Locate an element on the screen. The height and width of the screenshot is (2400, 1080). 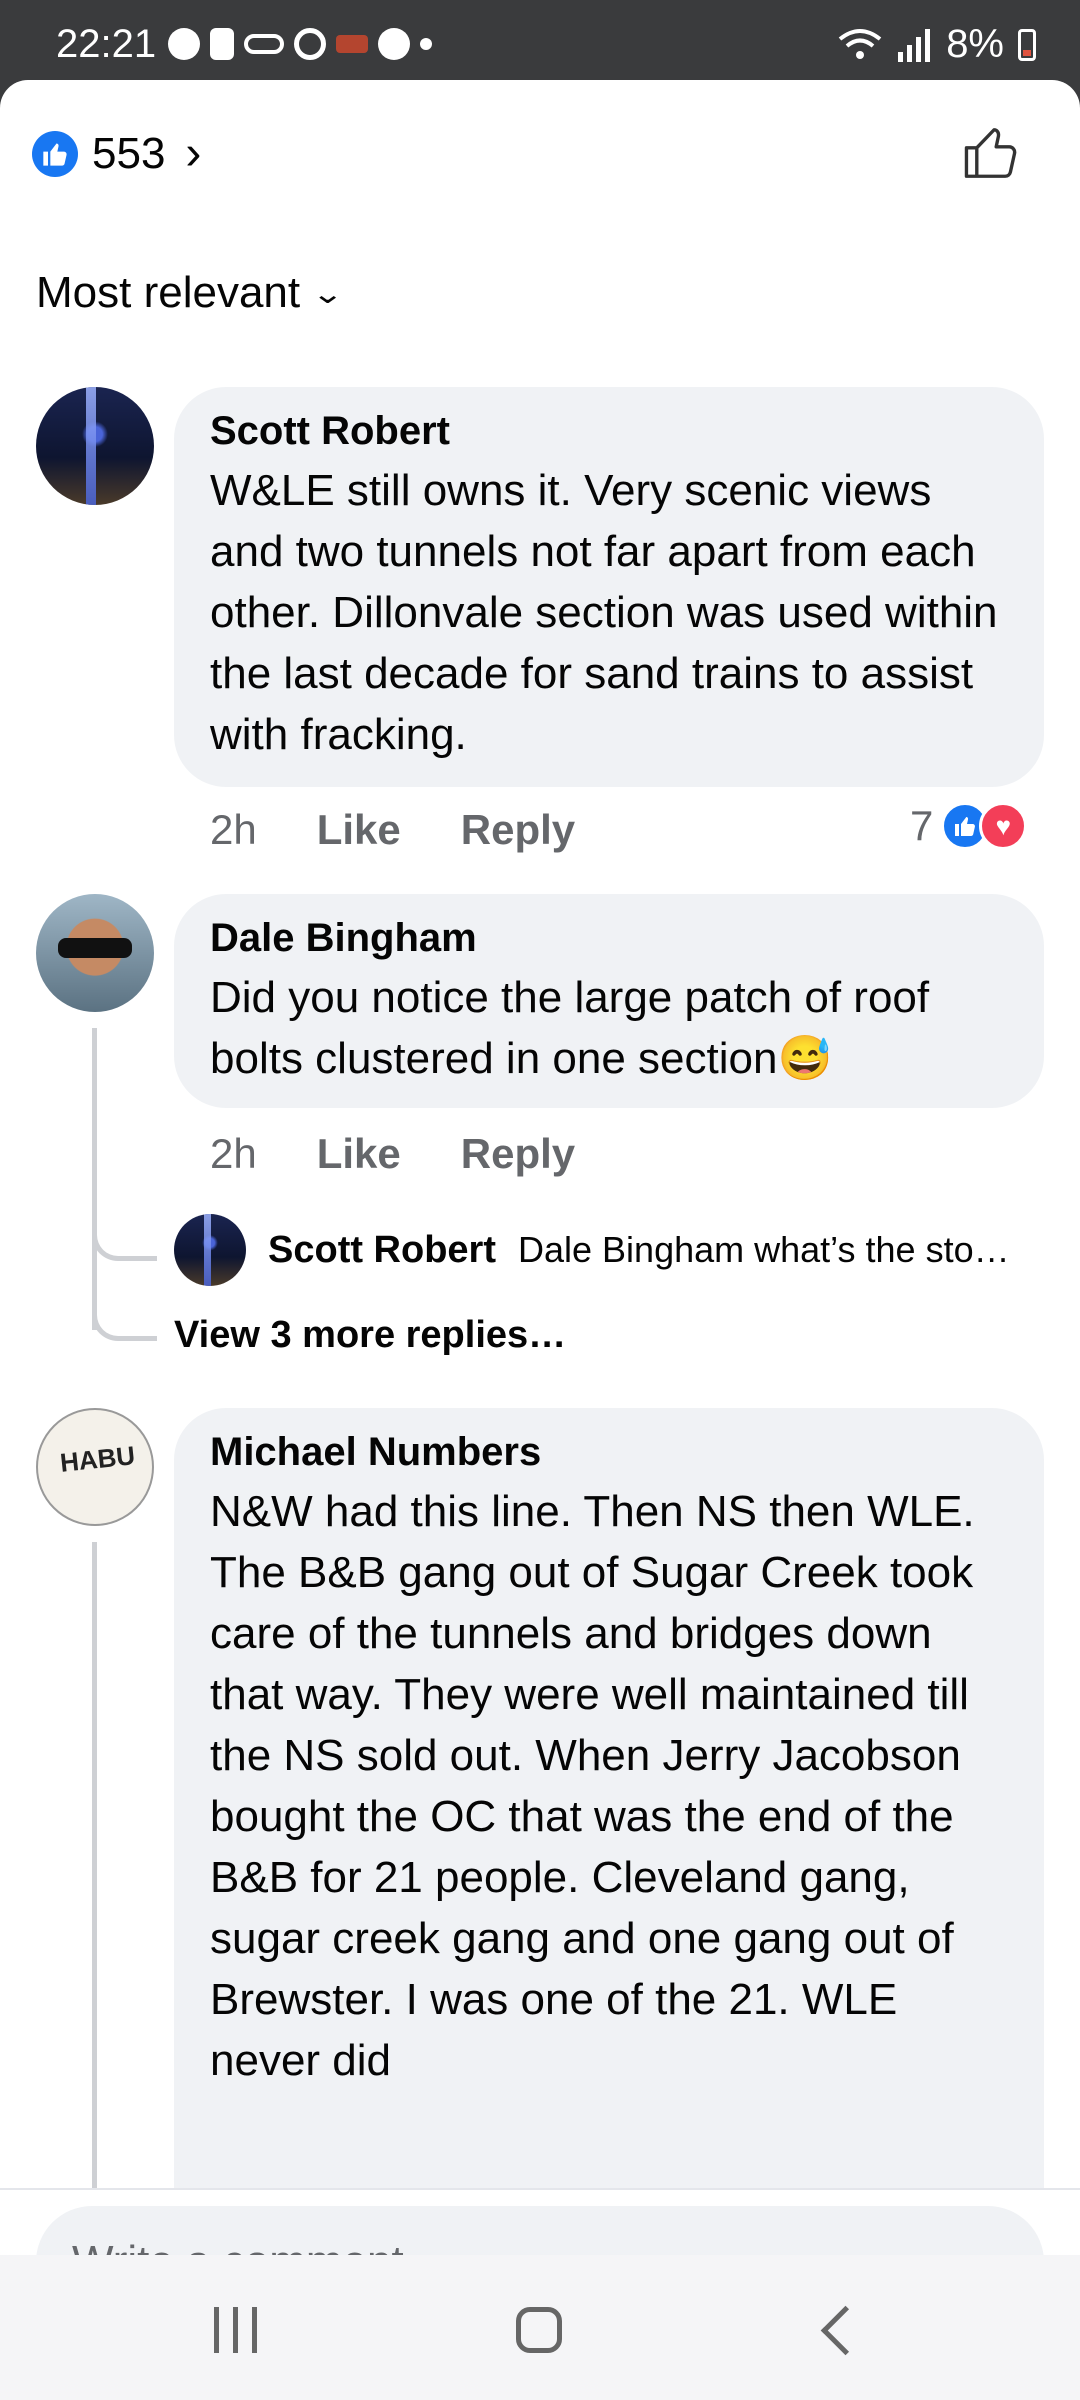
avatar-logo-text: HABU is located at coordinates (97, 1459).